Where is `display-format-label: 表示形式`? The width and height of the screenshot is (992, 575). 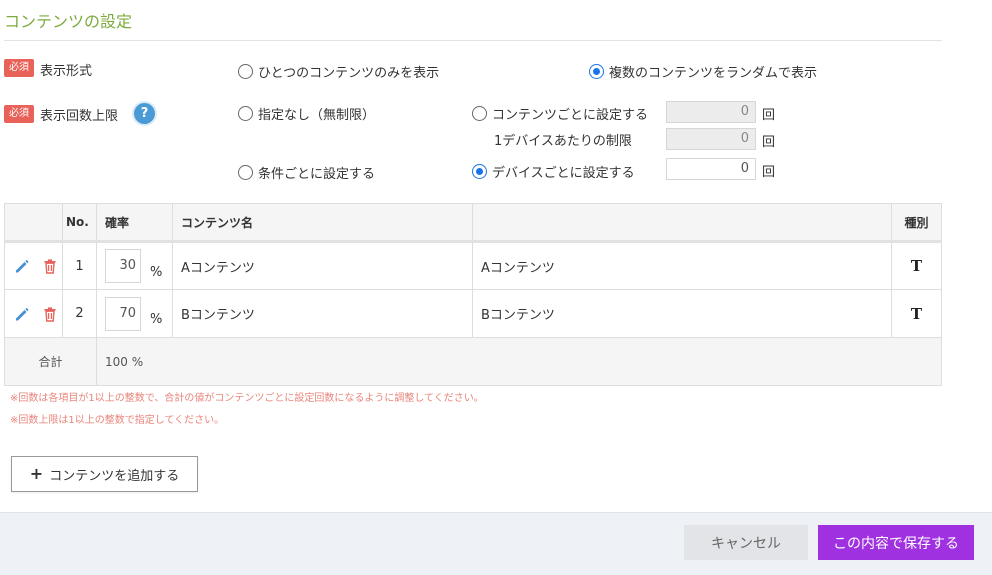 display-format-label: 表示形式 is located at coordinates (66, 71).